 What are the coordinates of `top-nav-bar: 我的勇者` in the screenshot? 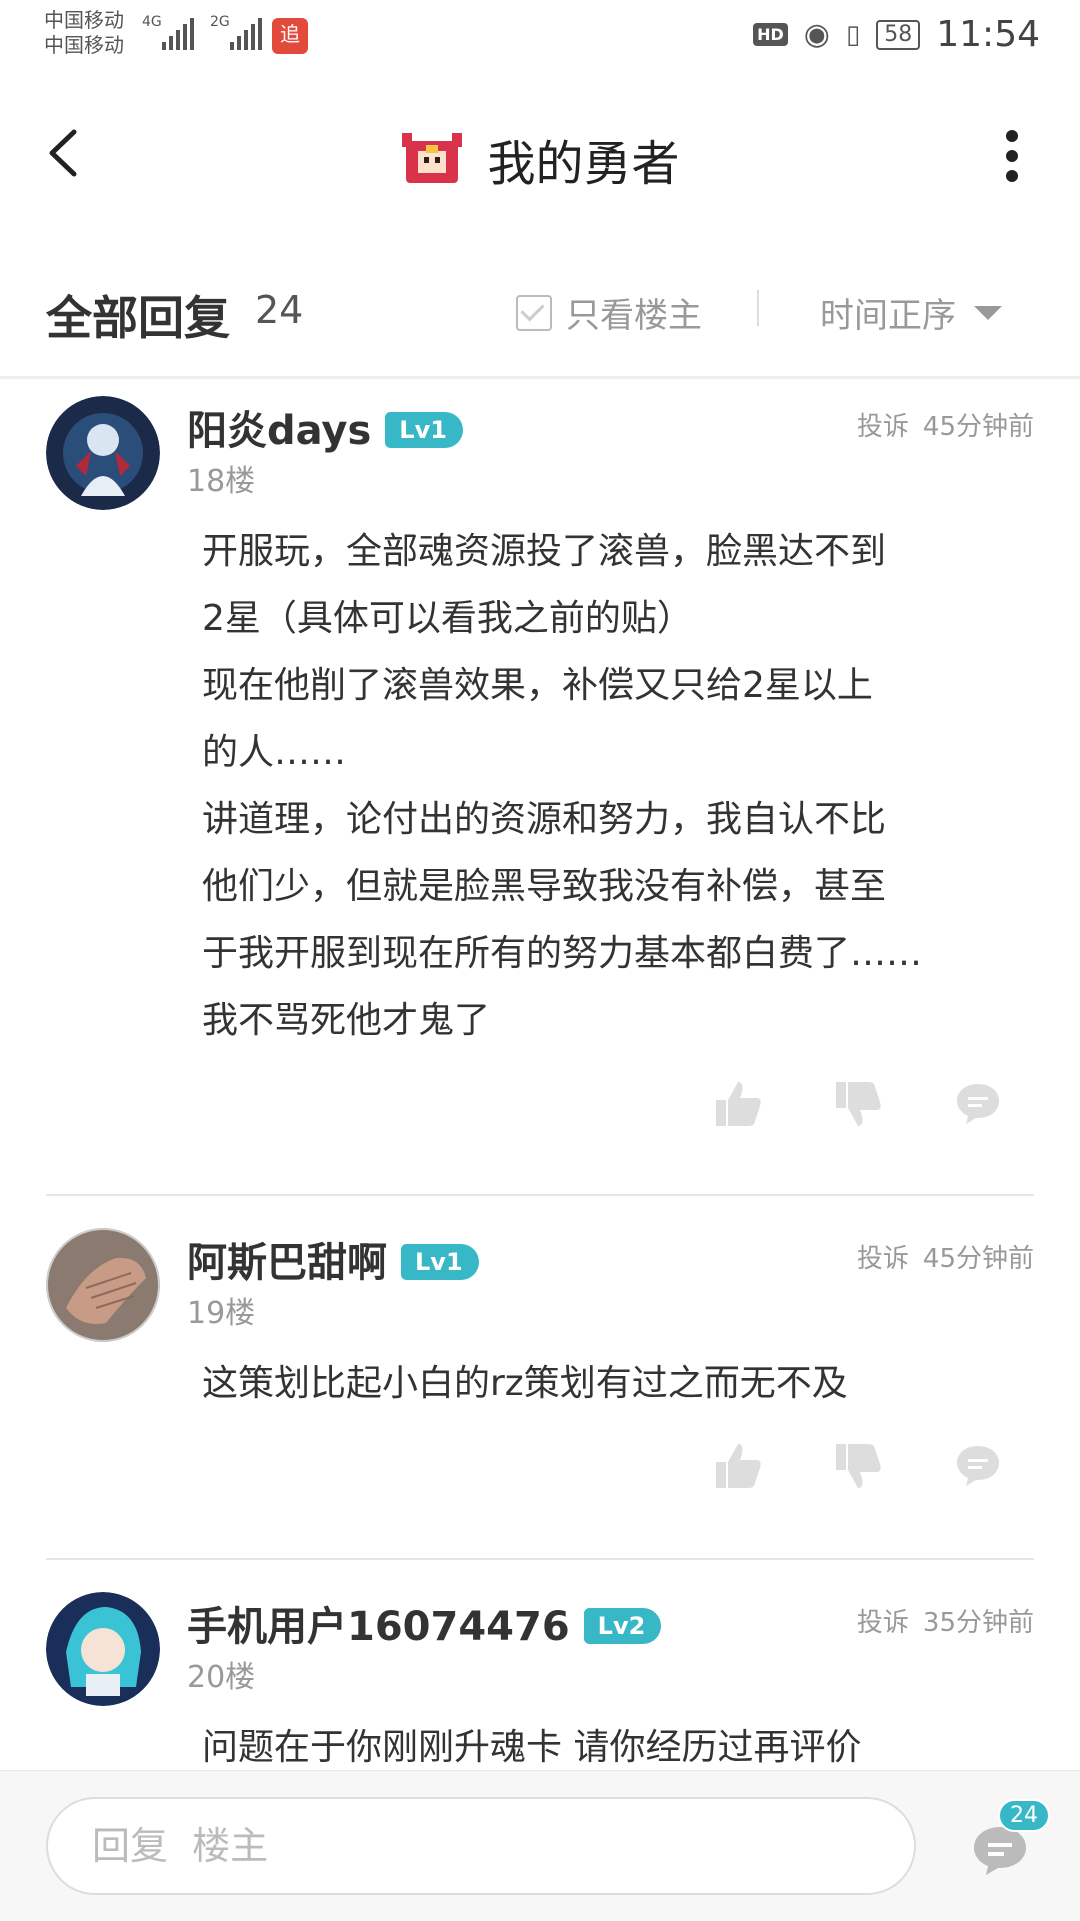 It's located at (540, 157).